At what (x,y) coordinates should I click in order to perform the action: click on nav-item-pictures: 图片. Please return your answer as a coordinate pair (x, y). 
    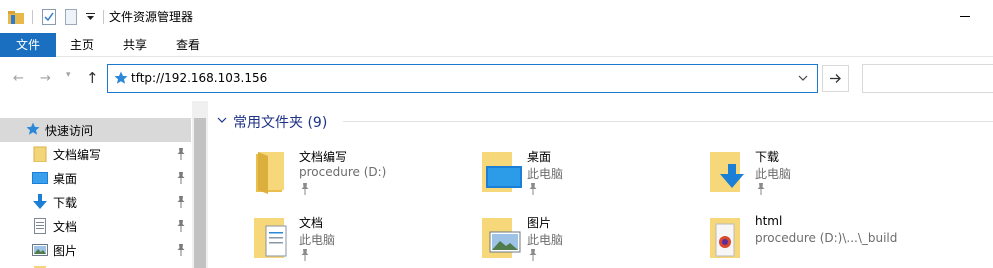
    Looking at the image, I should click on (95, 250).